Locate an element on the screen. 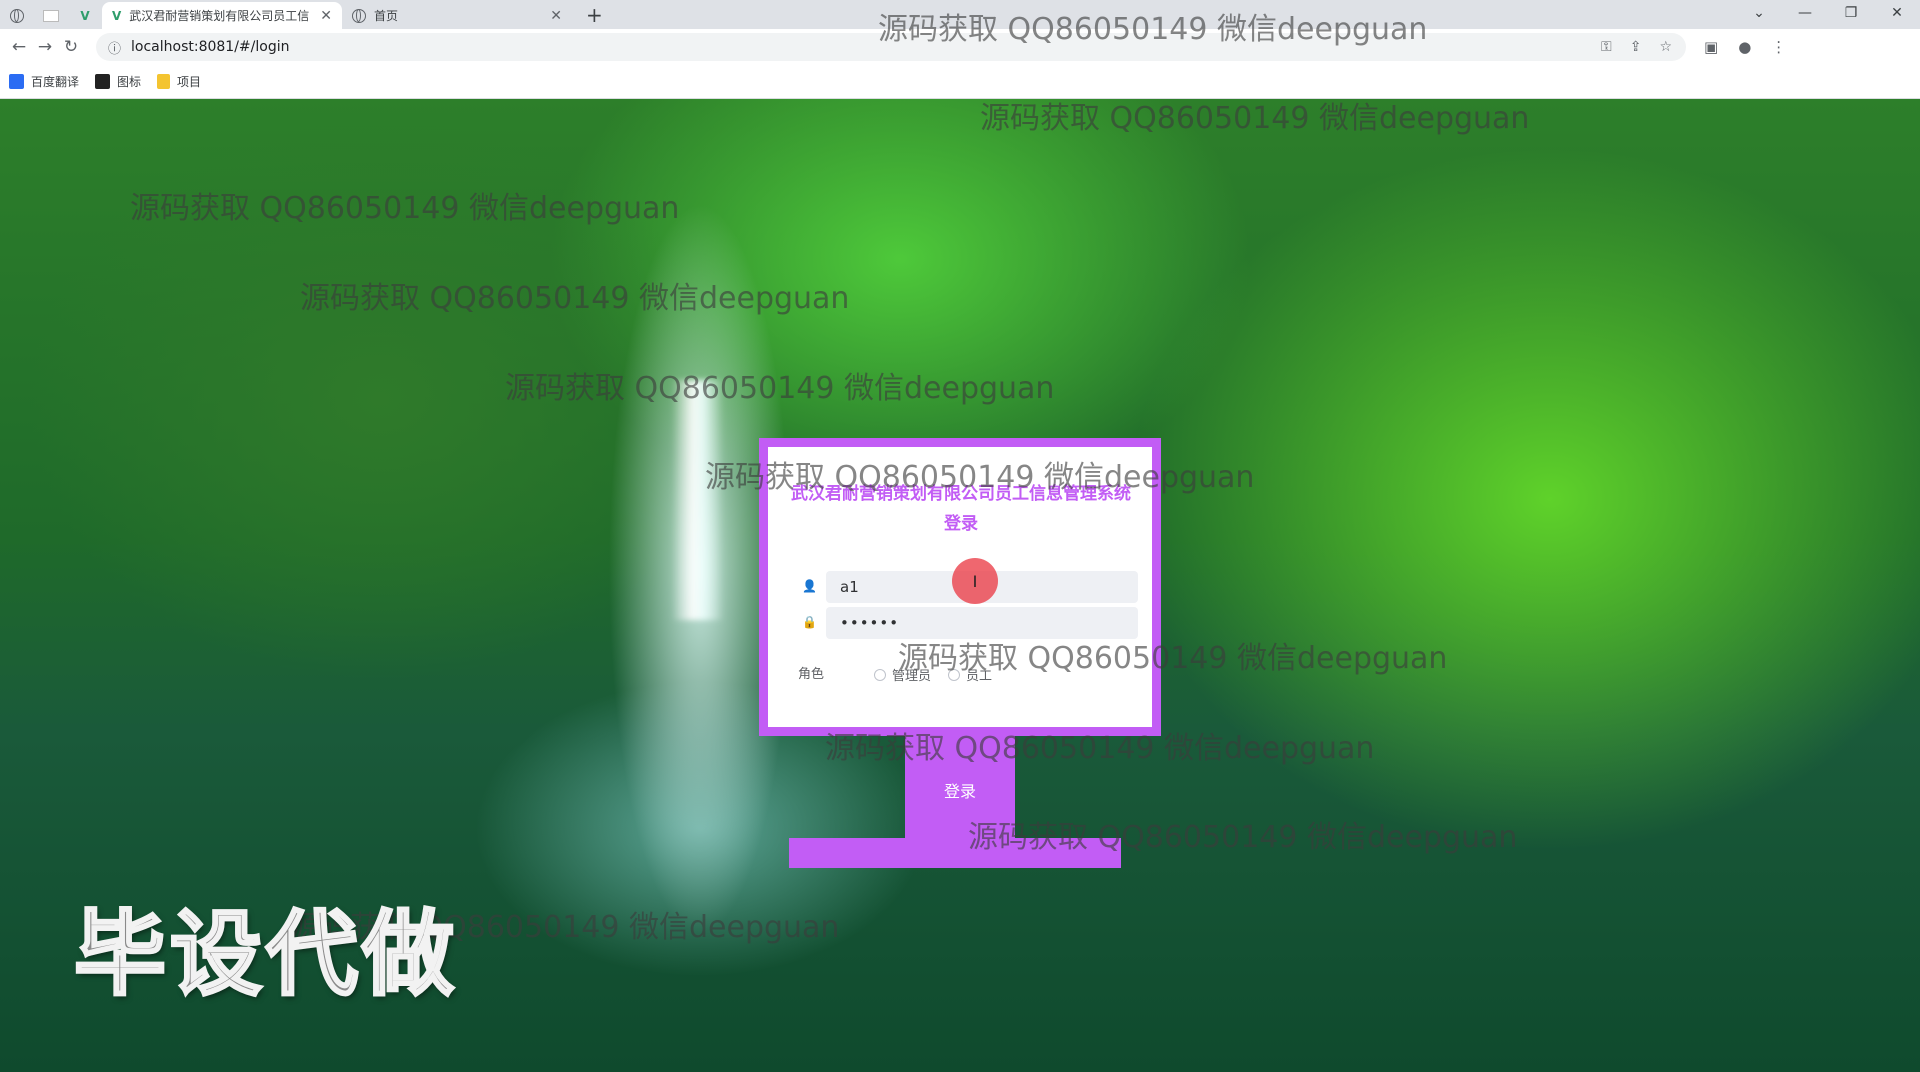 Image resolution: width=1920 pixels, height=1072 pixels. back-button: ← is located at coordinates (19, 47).